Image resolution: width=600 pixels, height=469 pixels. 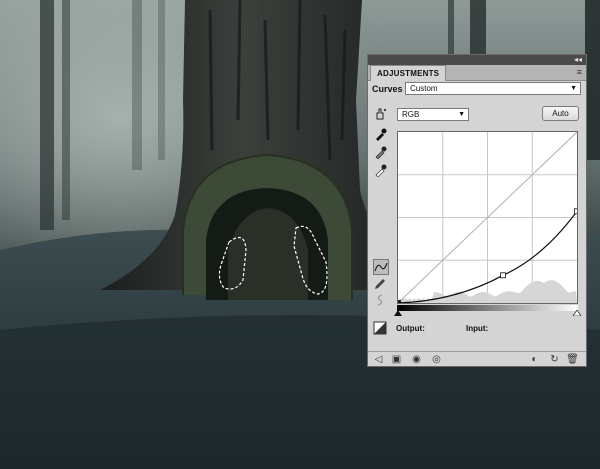 What do you see at coordinates (380, 152) in the screenshot?
I see `gray-point-eyedropper-icon` at bounding box center [380, 152].